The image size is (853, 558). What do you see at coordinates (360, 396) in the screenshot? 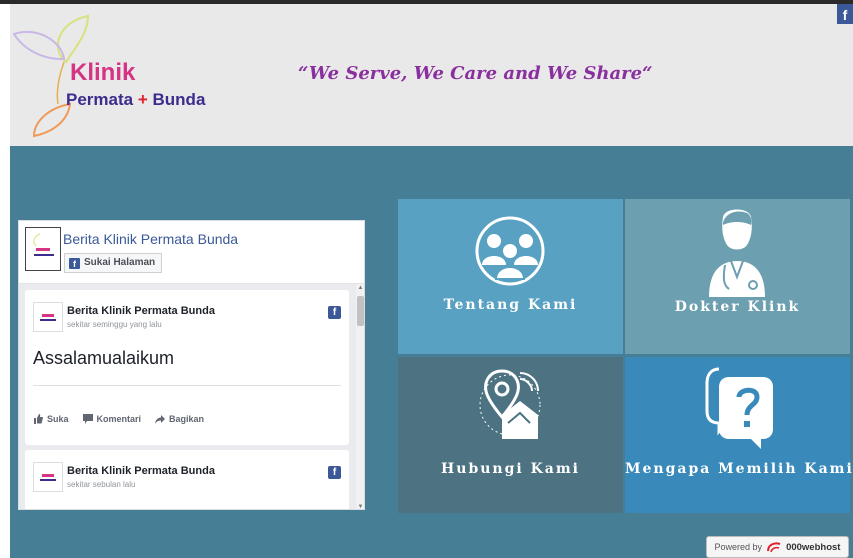
I see `feed-scrollbar: ▲ ▼` at bounding box center [360, 396].